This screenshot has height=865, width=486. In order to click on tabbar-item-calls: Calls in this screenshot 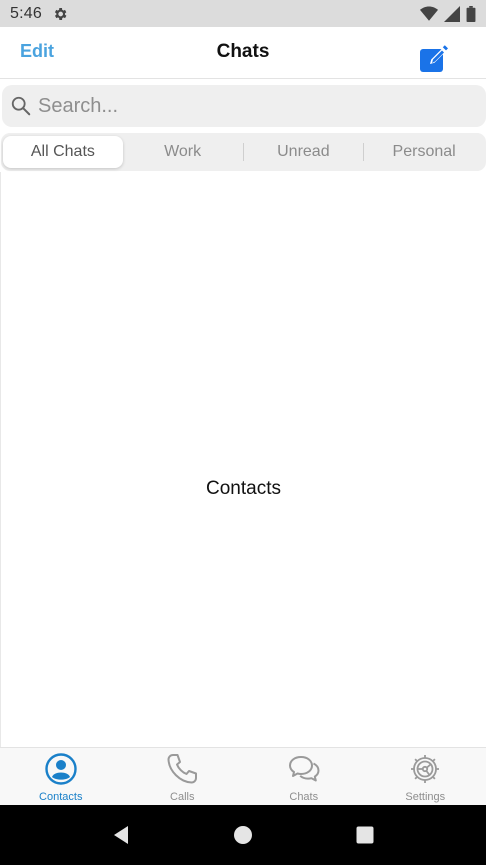, I will do `click(183, 776)`.